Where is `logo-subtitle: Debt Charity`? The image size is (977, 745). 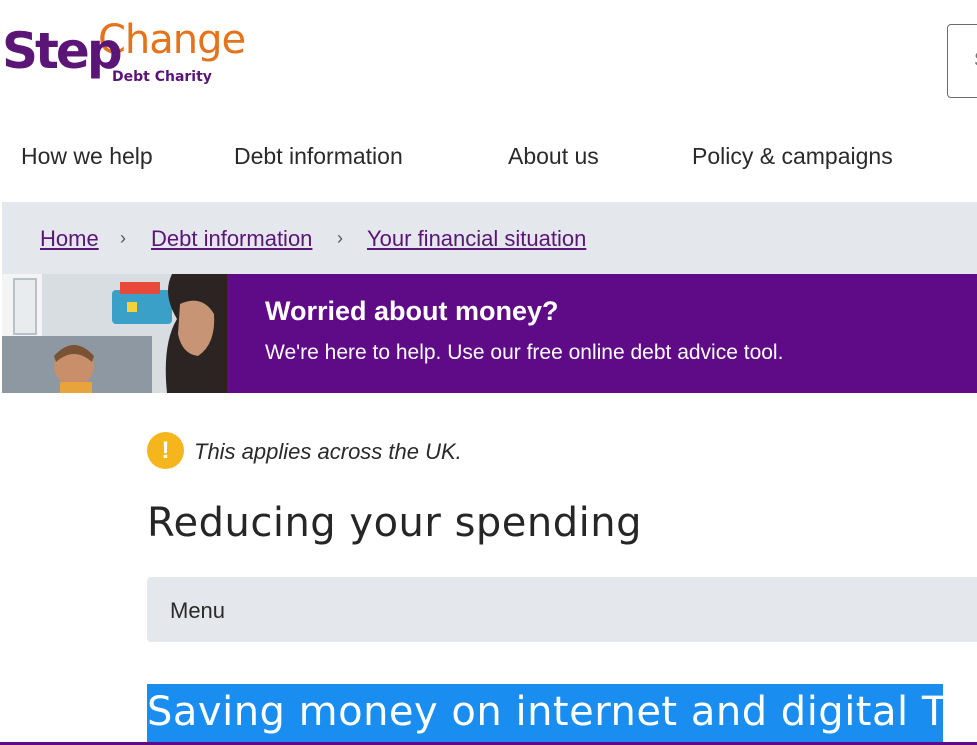 logo-subtitle: Debt Charity is located at coordinates (162, 77).